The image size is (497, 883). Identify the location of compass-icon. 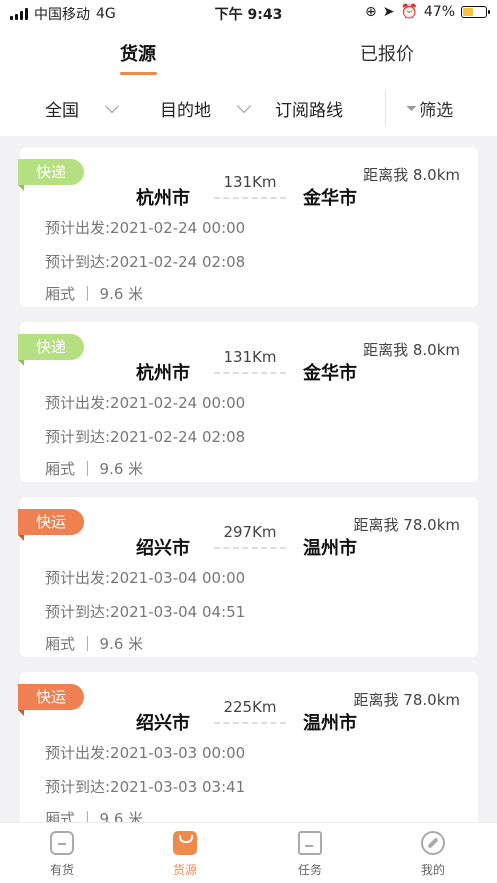
(433, 843).